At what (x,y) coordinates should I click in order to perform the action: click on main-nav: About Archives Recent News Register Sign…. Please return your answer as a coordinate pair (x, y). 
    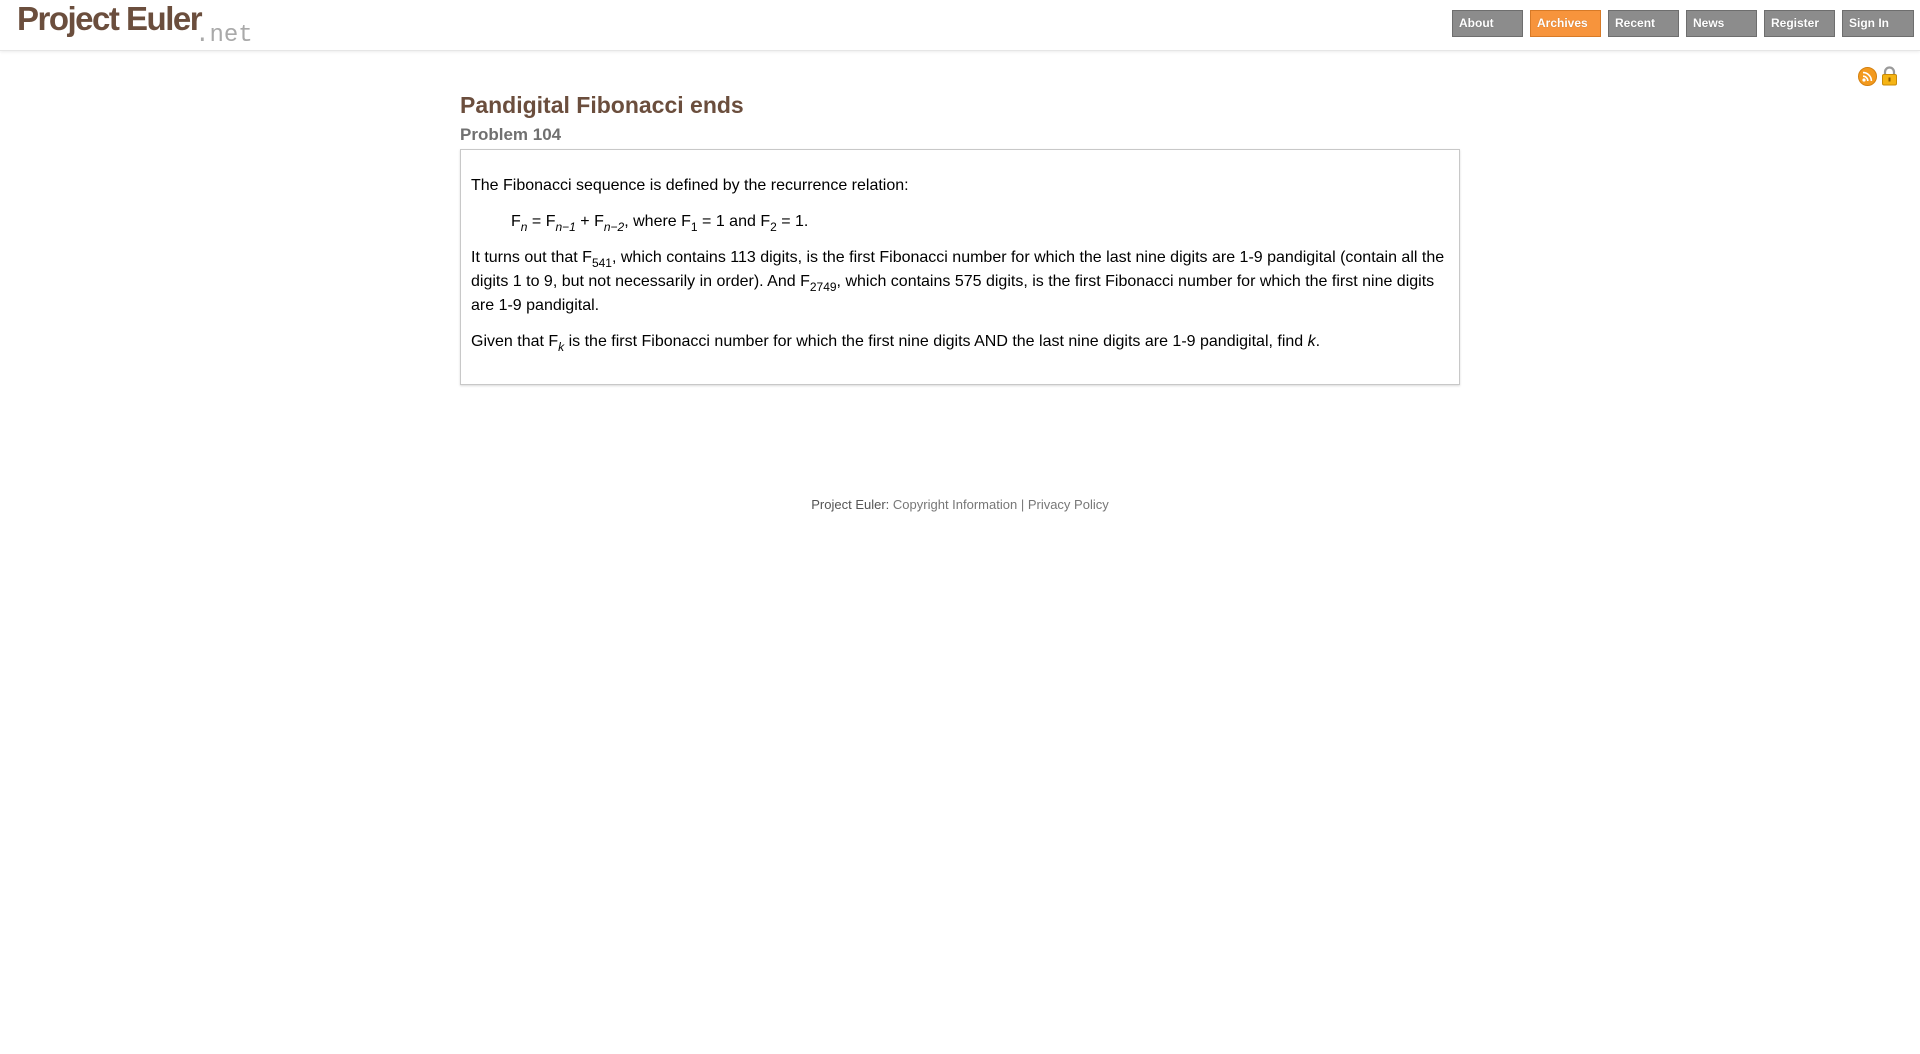
    Looking at the image, I should click on (1683, 23).